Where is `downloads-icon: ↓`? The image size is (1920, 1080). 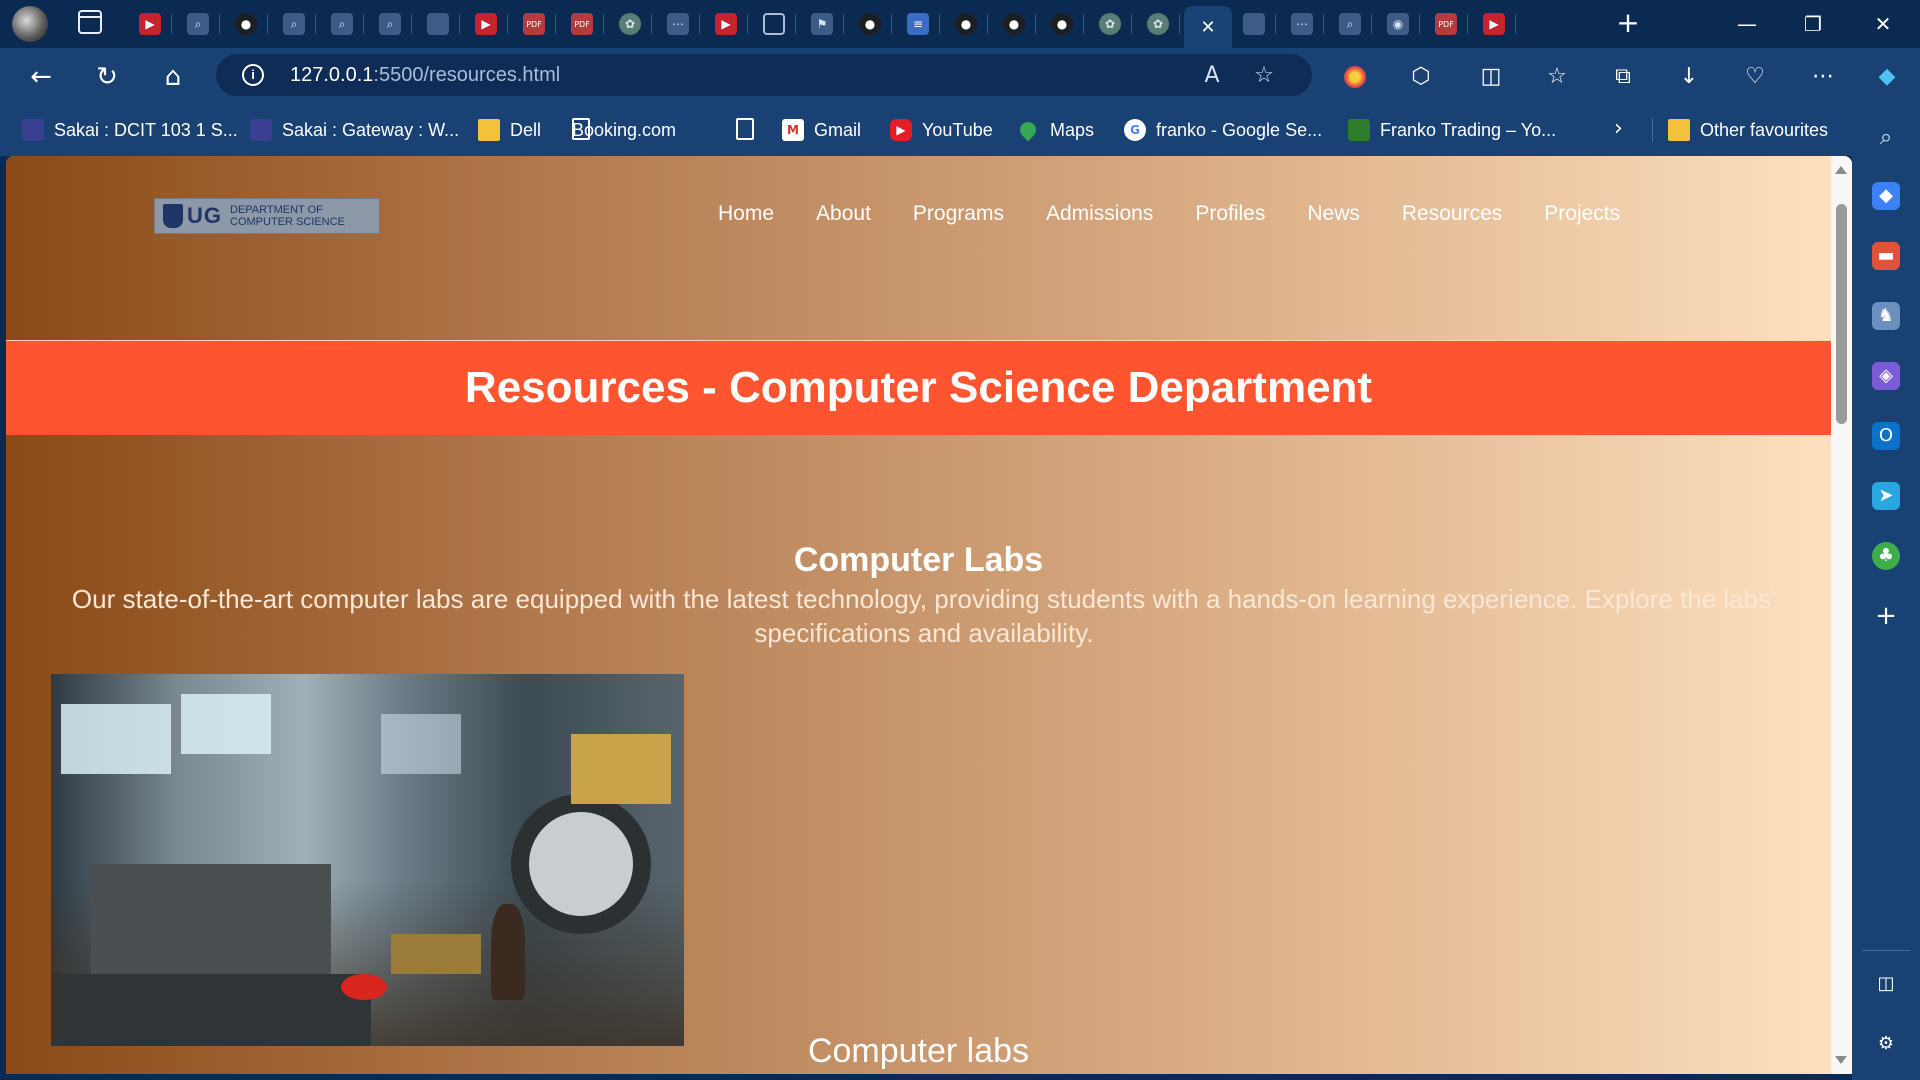
downloads-icon: ↓ is located at coordinates (1689, 77).